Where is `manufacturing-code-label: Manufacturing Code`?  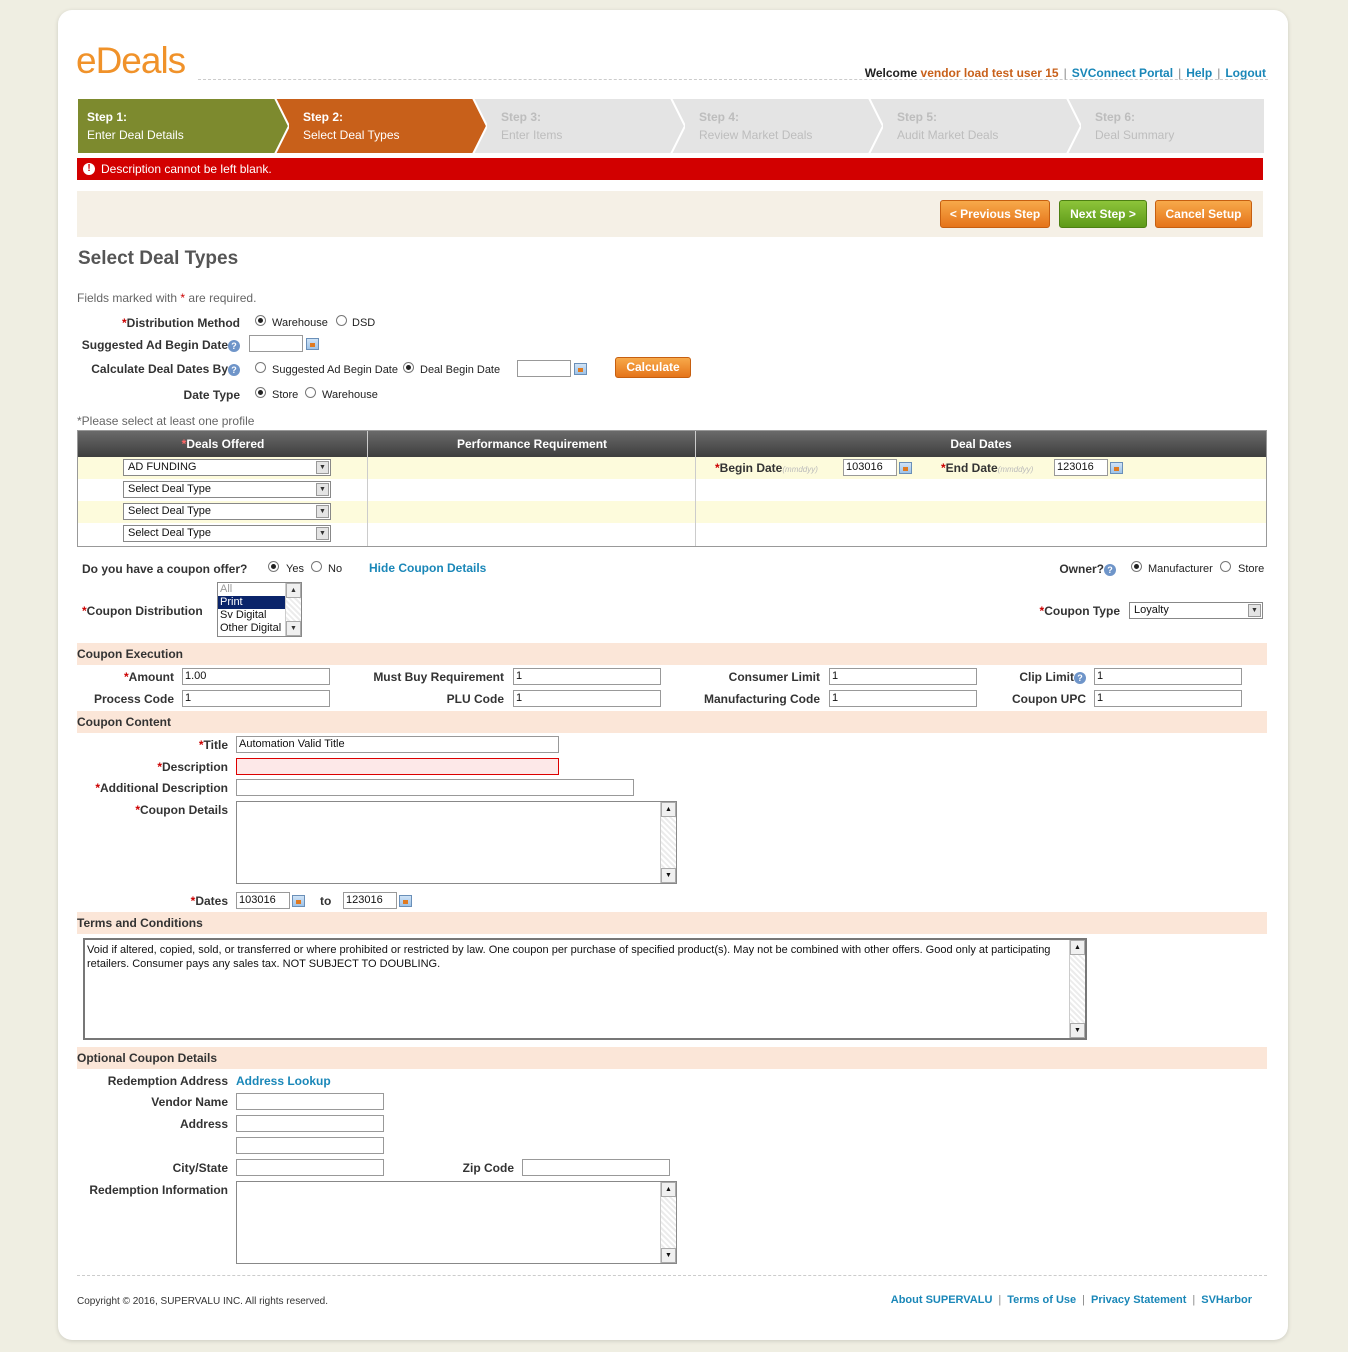 manufacturing-code-label: Manufacturing Code is located at coordinates (762, 699).